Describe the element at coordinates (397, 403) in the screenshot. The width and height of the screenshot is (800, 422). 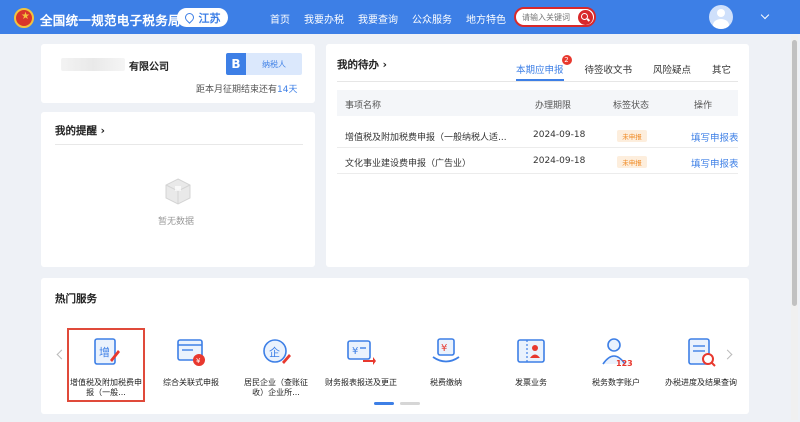
I see `carousel-dots` at that location.